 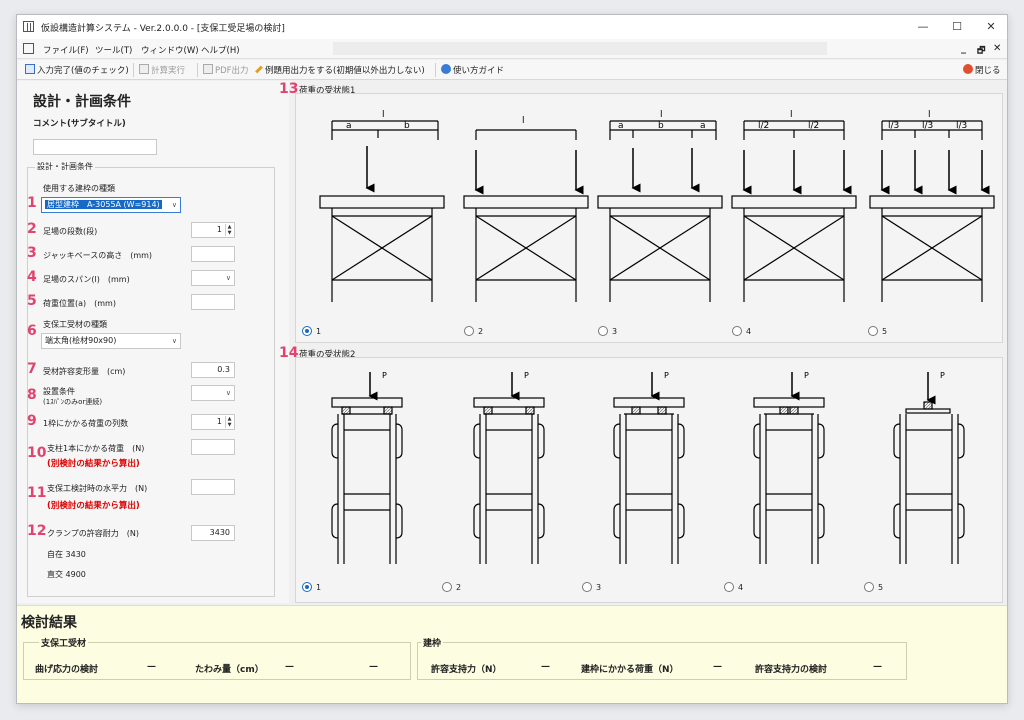 I want to click on jack-height-input, so click(x=213, y=254).